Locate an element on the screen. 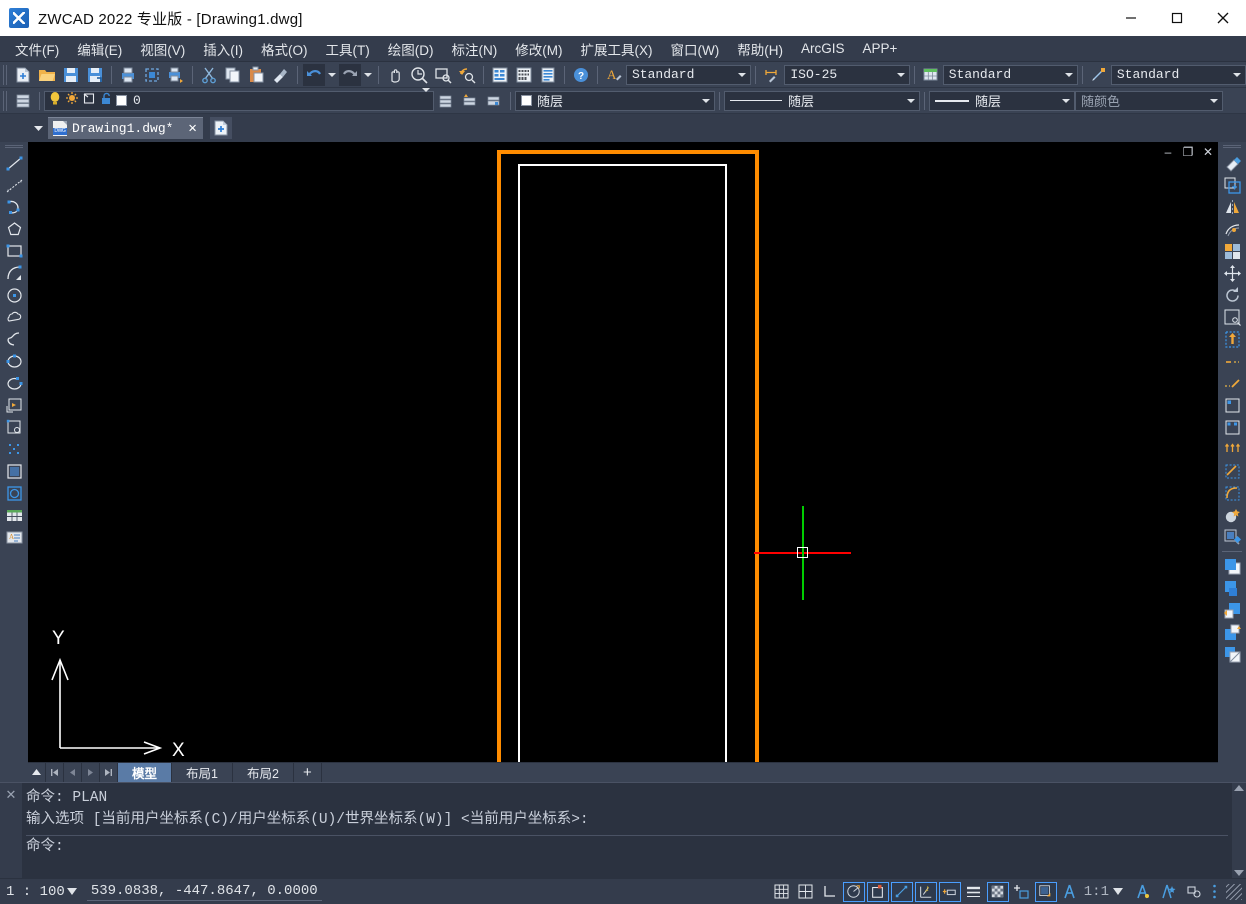 The height and width of the screenshot is (904, 1246). snap-toggle is located at coordinates (782, 892).